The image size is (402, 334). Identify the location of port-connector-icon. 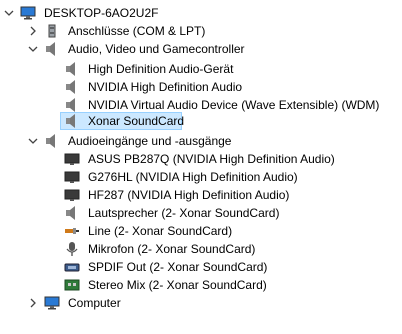
(52, 31).